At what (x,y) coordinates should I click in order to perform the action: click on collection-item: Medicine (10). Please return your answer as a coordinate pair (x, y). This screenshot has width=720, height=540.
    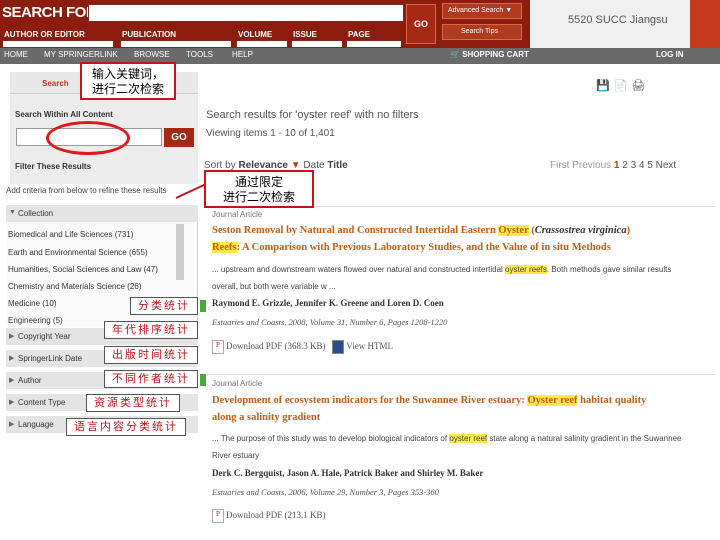
    Looking at the image, I should click on (32, 303).